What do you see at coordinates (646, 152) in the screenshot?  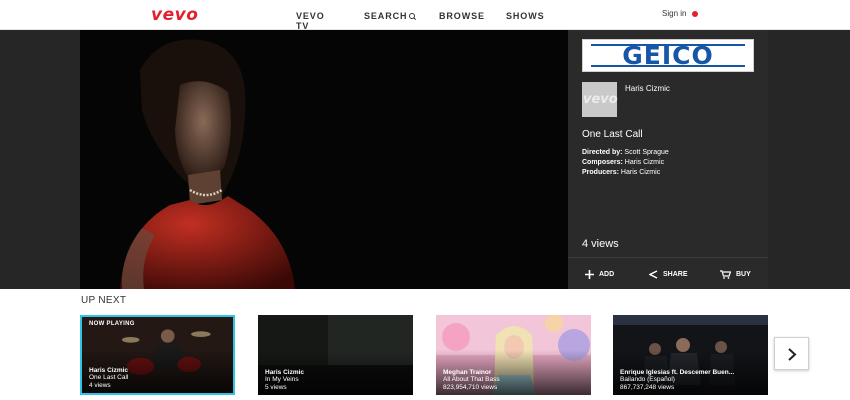 I see `credit-value: Scott Sprague` at bounding box center [646, 152].